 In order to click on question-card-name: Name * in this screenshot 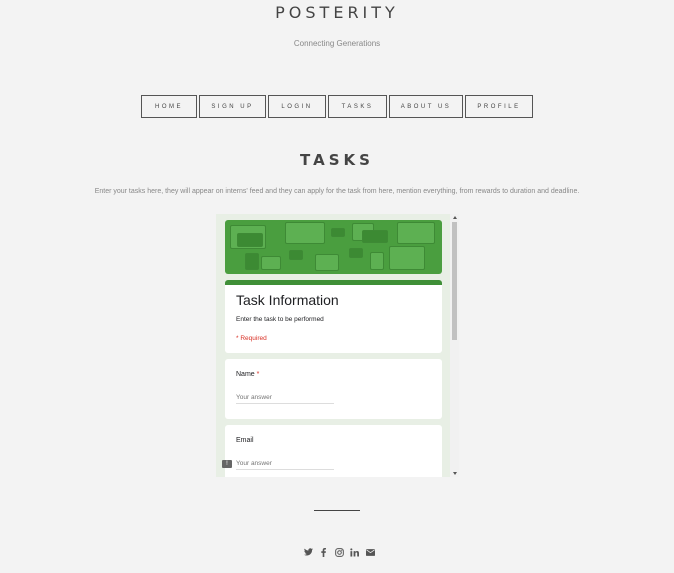, I will do `click(333, 389)`.